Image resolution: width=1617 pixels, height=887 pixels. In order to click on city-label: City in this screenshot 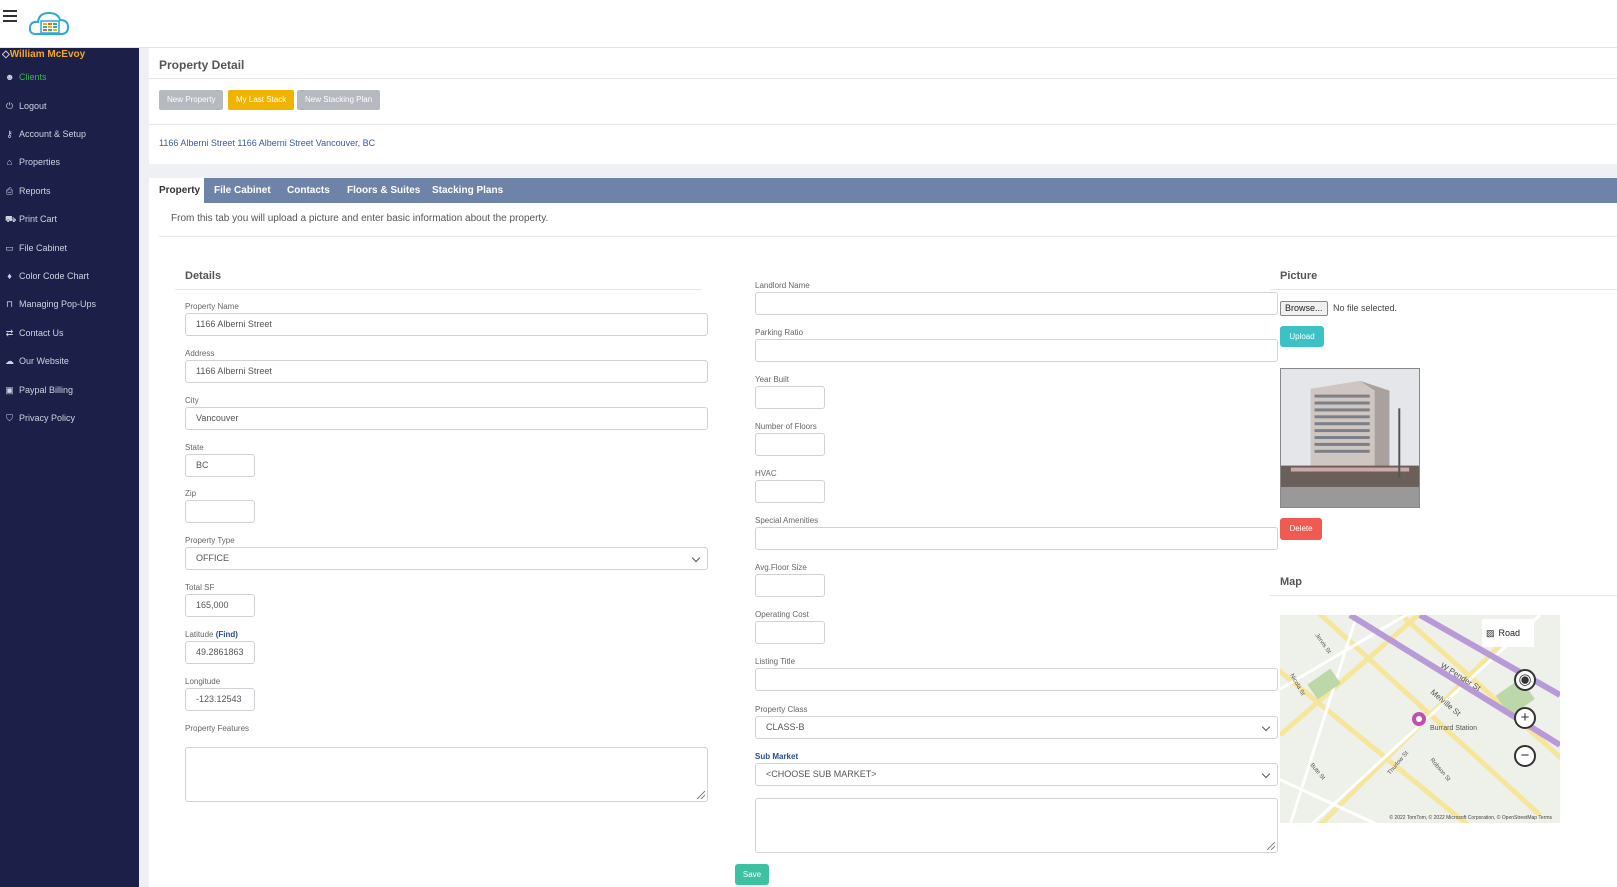, I will do `click(192, 400)`.